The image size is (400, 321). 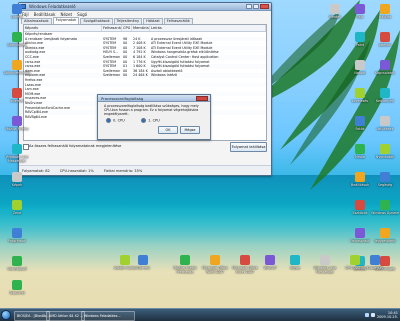 What do you see at coordinates (387, 315) in the screenshot?
I see `clock: 10:41 2009.10.25.` at bounding box center [387, 315].